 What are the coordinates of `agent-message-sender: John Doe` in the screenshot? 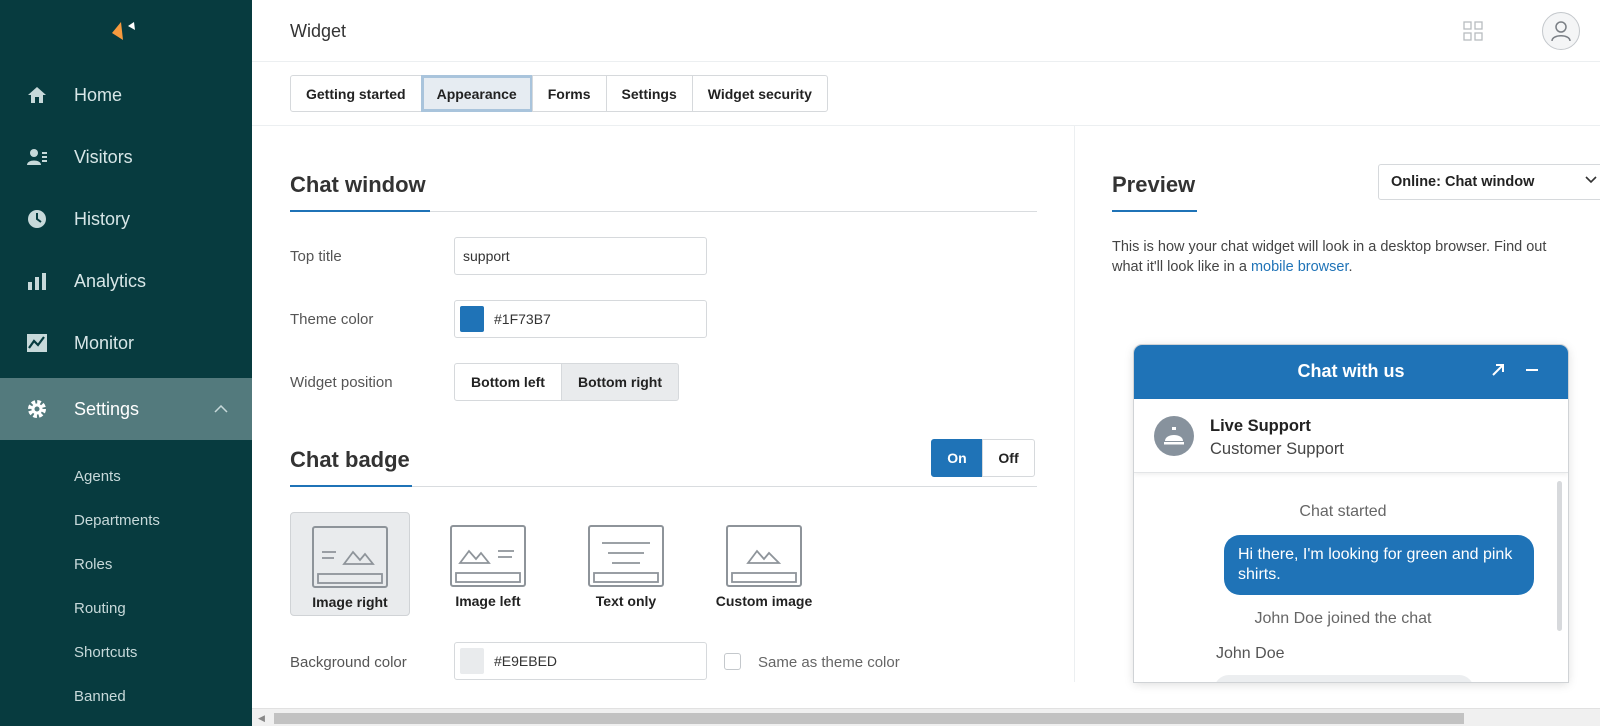 It's located at (1250, 653).